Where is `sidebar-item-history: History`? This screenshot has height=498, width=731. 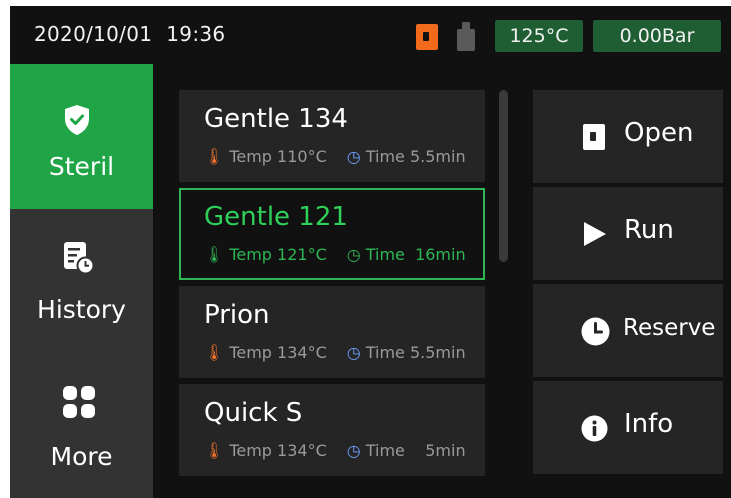
sidebar-item-history: History is located at coordinates (81, 281).